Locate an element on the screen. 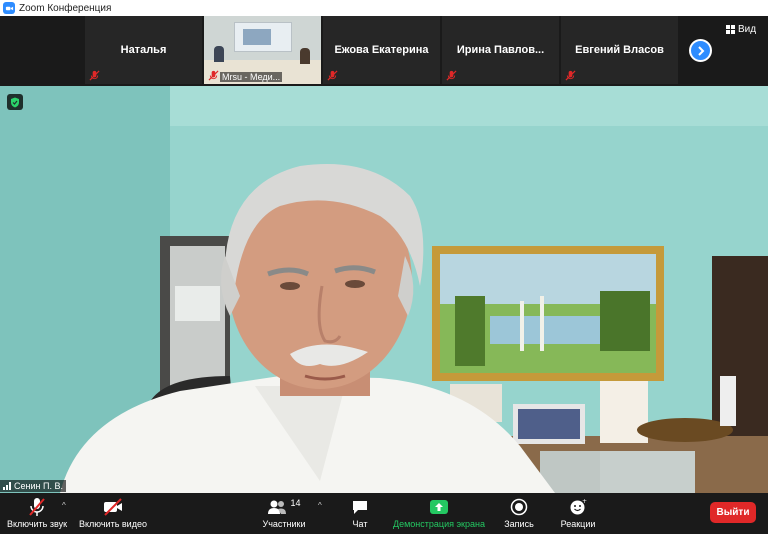  share-screen-button: Демонстрация экрана is located at coordinates (439, 513).